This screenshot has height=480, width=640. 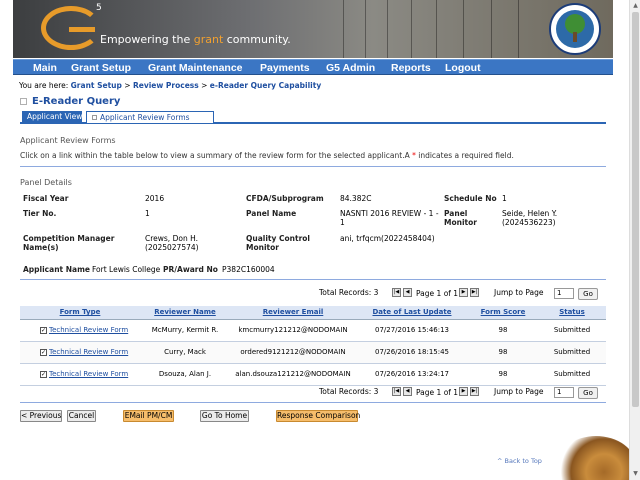 What do you see at coordinates (101, 68) in the screenshot?
I see `nav-grant-setup: Grant Setup` at bounding box center [101, 68].